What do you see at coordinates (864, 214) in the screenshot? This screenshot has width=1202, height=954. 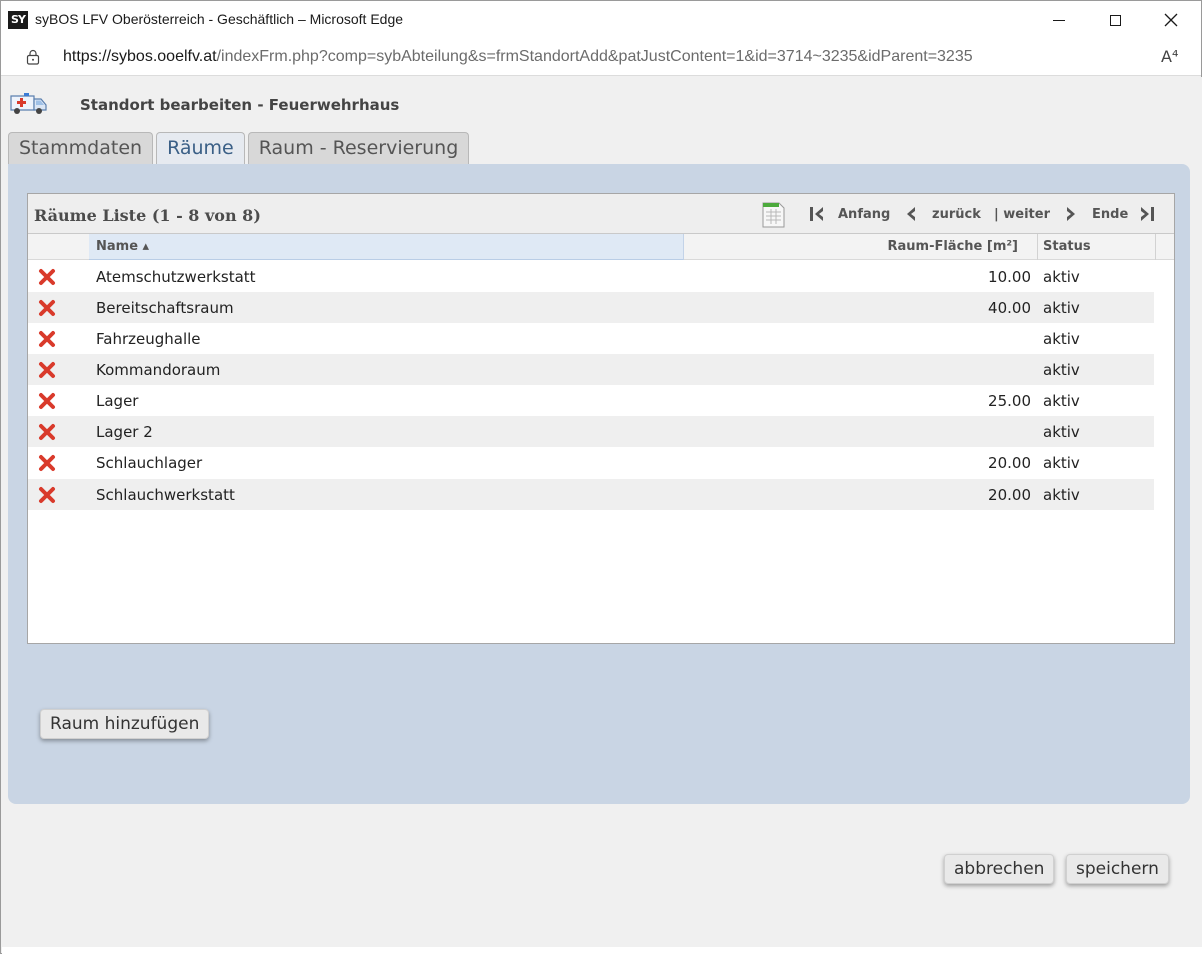 I see `first-page-link: Anfang` at bounding box center [864, 214].